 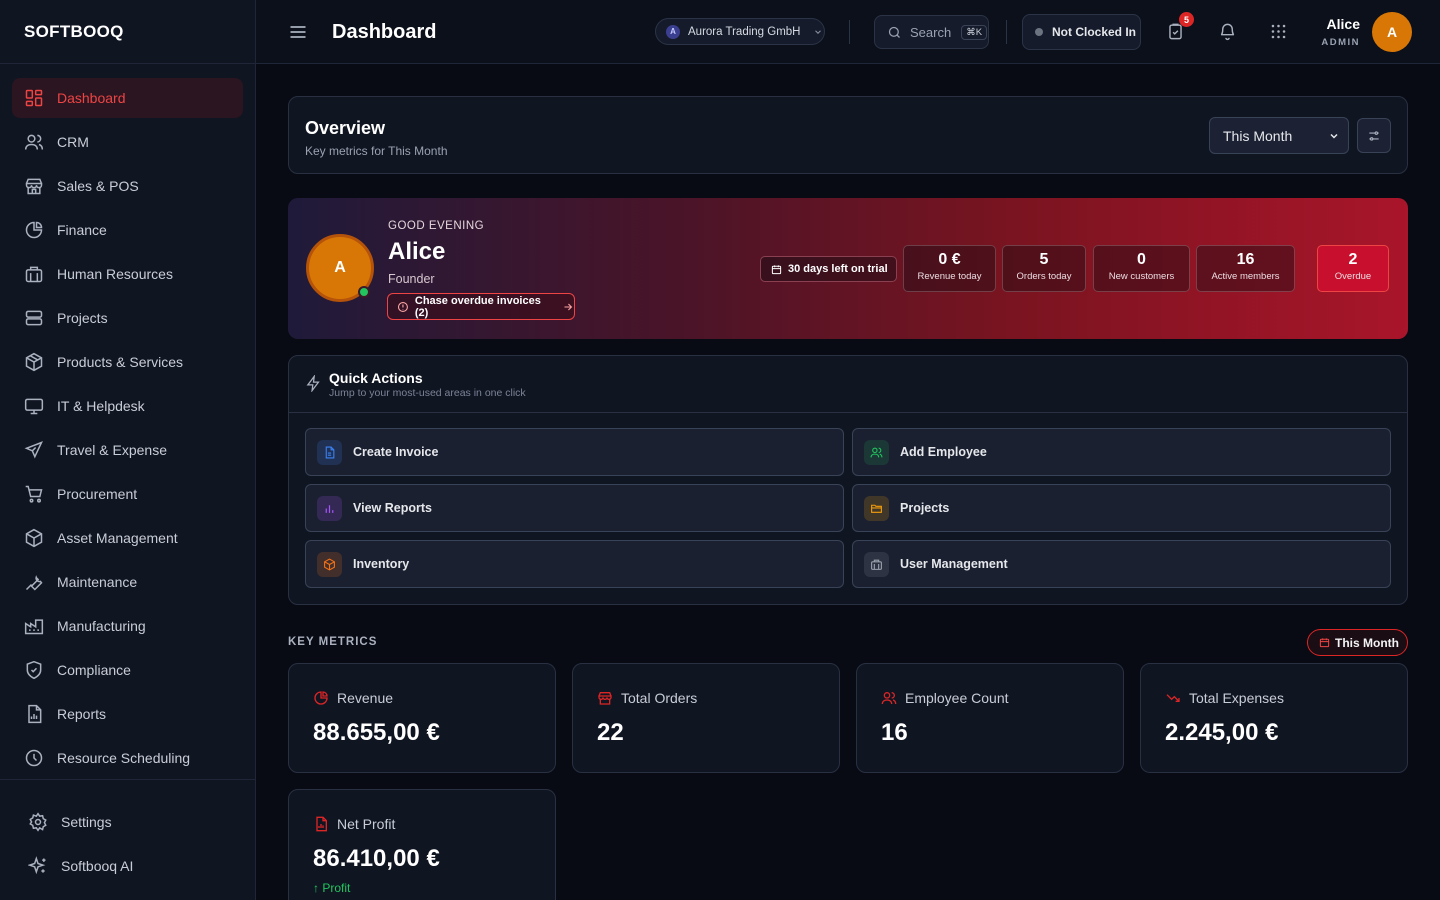 I want to click on stat-orders-today: 5 Orders today, so click(x=1044, y=268).